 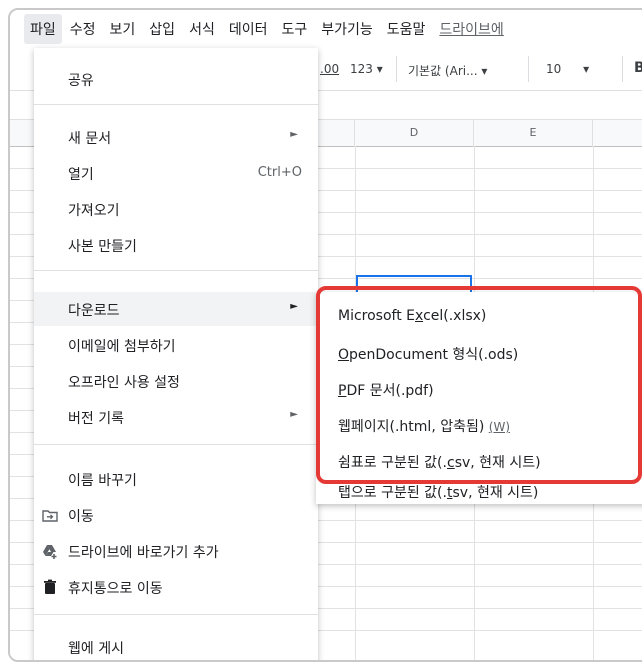 I want to click on menu-item-move: 이동, so click(x=176, y=515).